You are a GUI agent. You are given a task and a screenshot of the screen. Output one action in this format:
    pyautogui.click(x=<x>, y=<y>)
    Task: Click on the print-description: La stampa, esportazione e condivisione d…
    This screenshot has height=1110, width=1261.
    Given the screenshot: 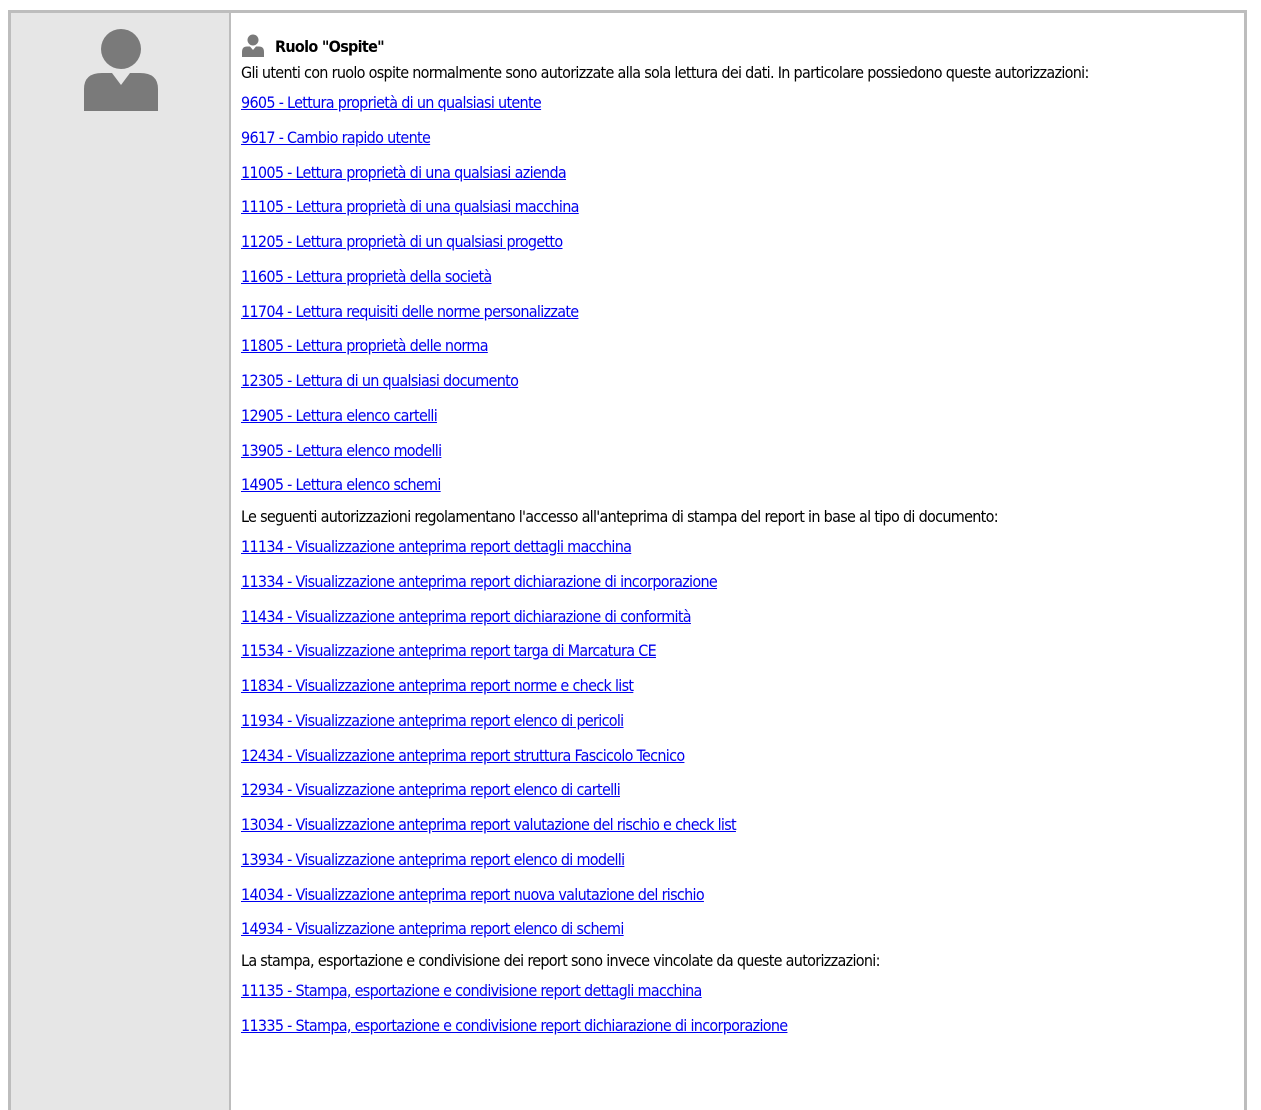 What is the action you would take?
    pyautogui.click(x=560, y=960)
    